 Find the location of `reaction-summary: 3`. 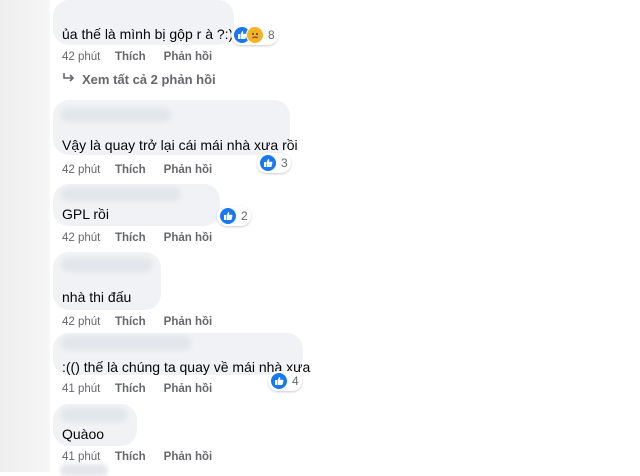

reaction-summary: 3 is located at coordinates (274, 163).